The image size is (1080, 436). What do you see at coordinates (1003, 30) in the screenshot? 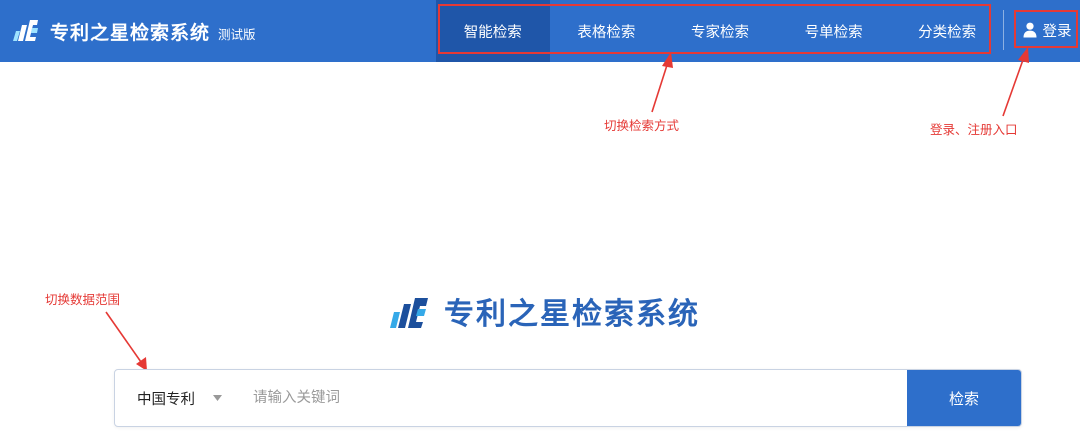
I see `header-divider` at bounding box center [1003, 30].